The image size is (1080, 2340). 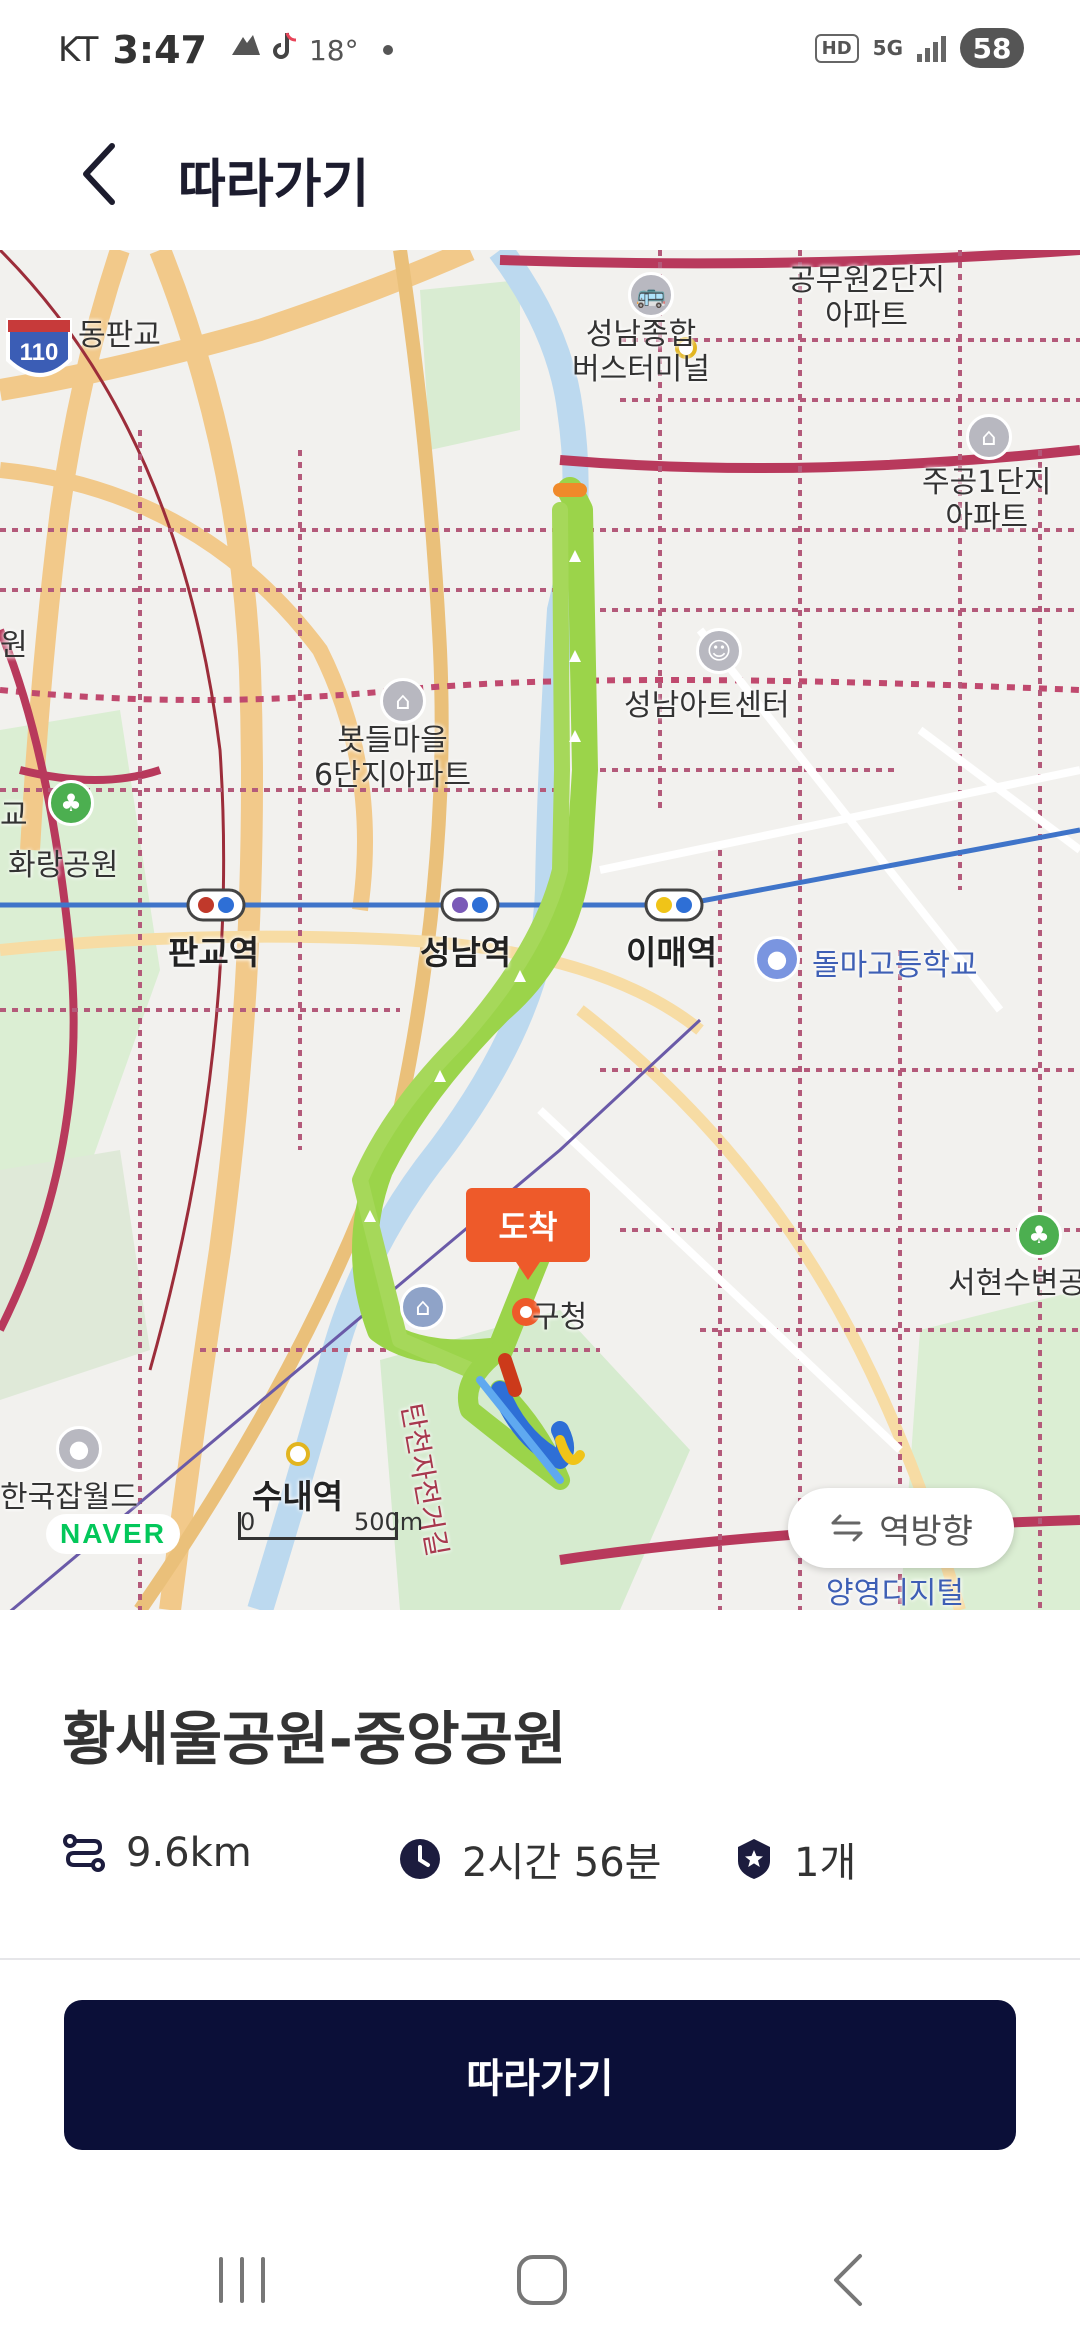 What do you see at coordinates (389, 1522) in the screenshot?
I see `scale-distance-label: 500m` at bounding box center [389, 1522].